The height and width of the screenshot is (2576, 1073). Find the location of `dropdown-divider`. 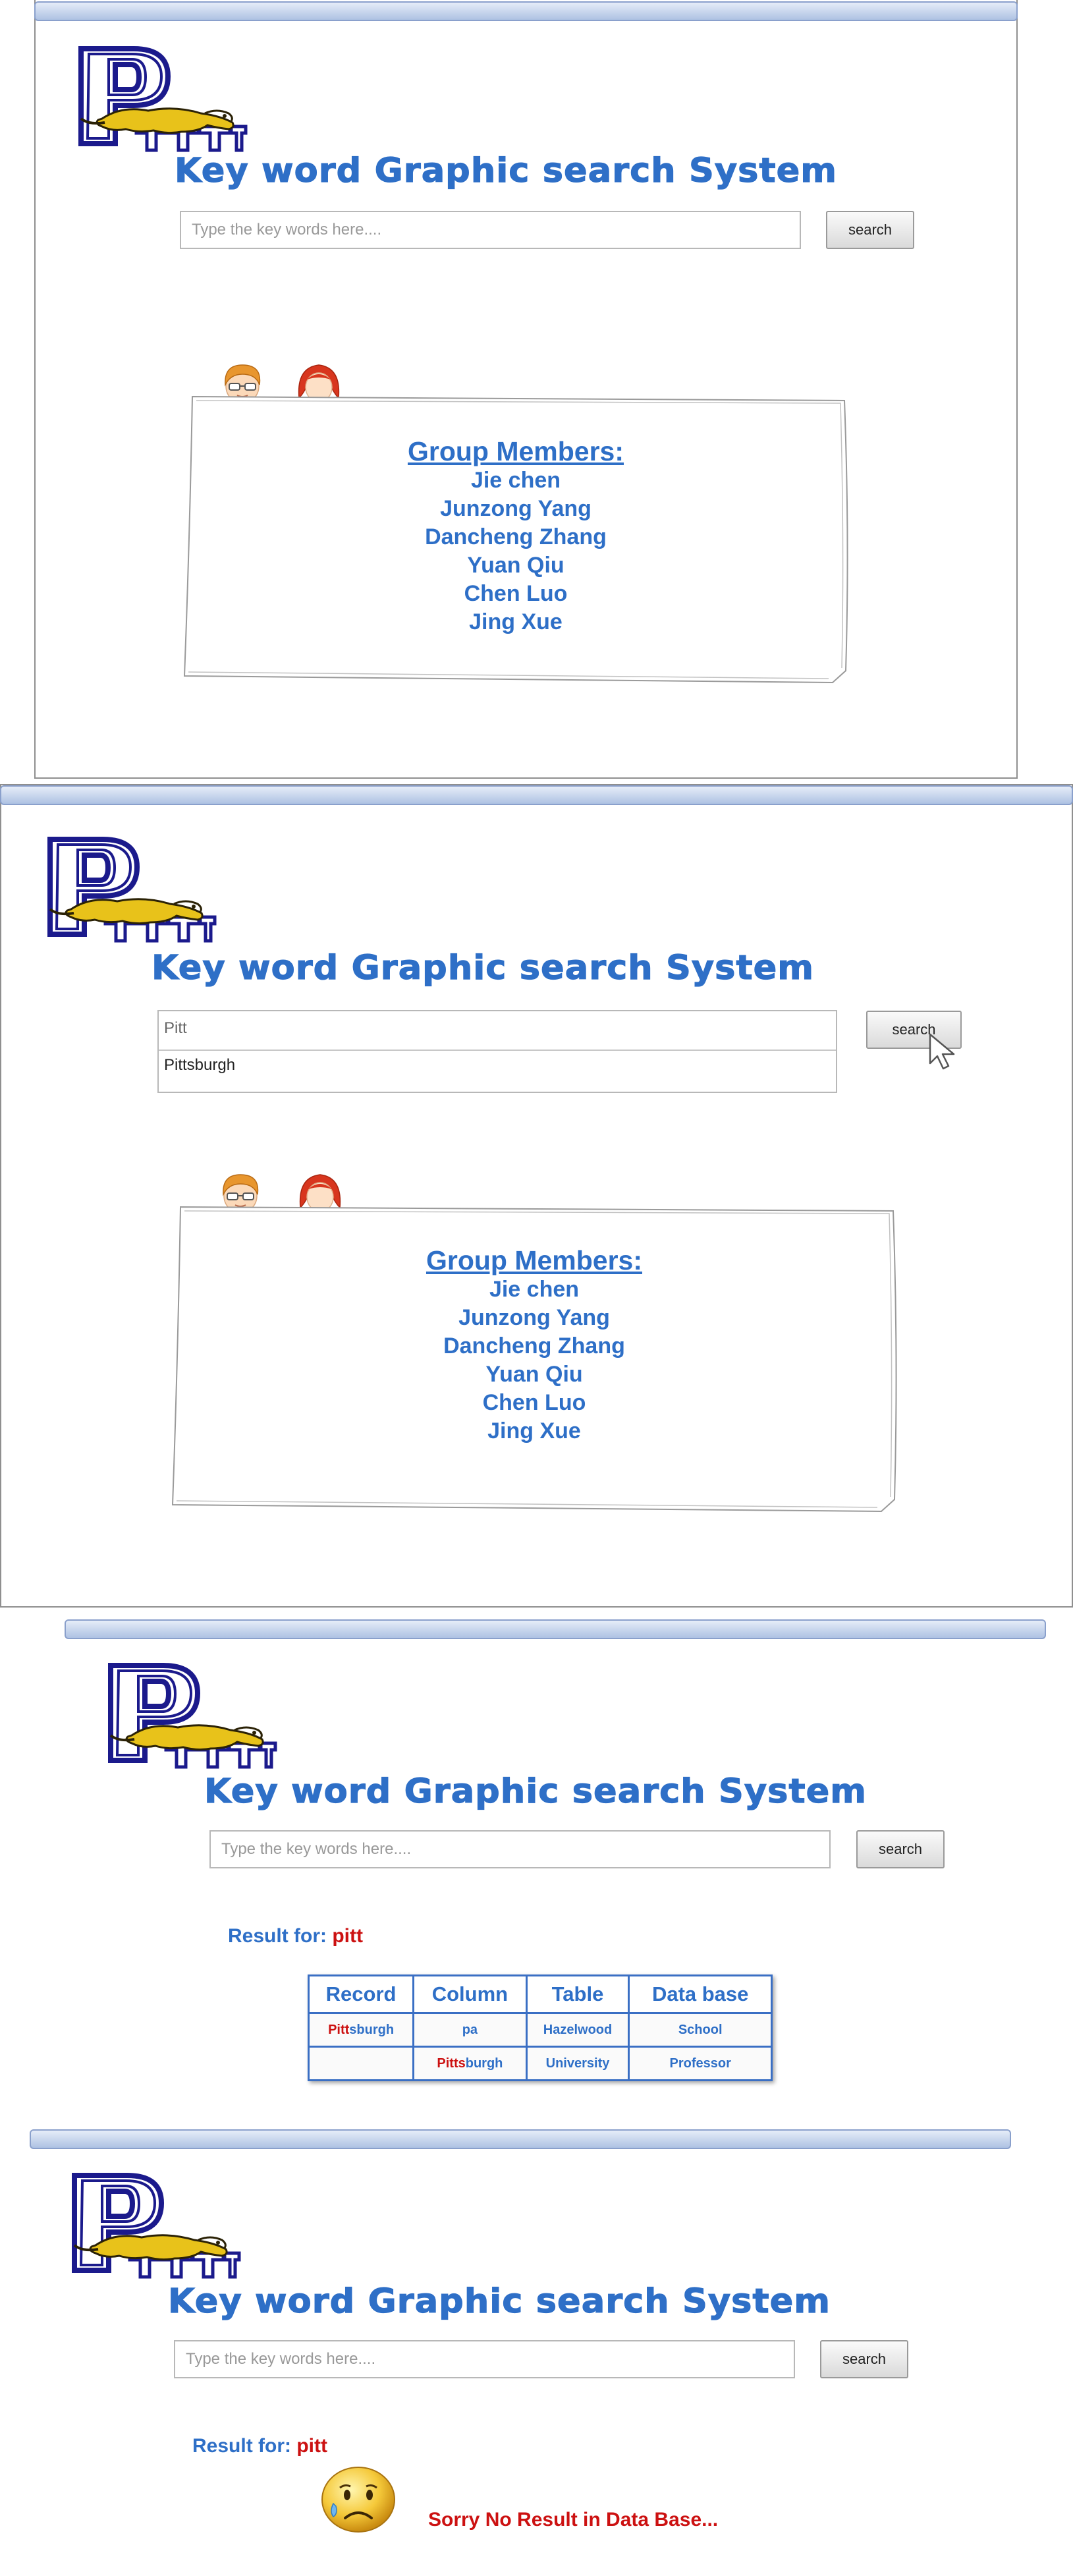

dropdown-divider is located at coordinates (497, 1050).